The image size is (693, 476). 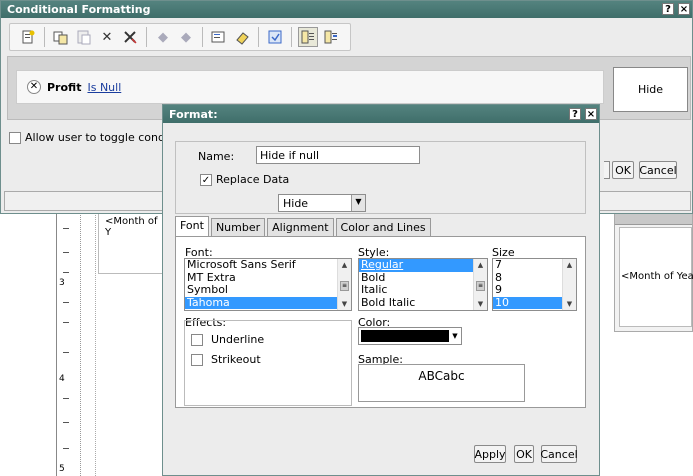 What do you see at coordinates (242, 37) in the screenshot?
I see `eraser-icon` at bounding box center [242, 37].